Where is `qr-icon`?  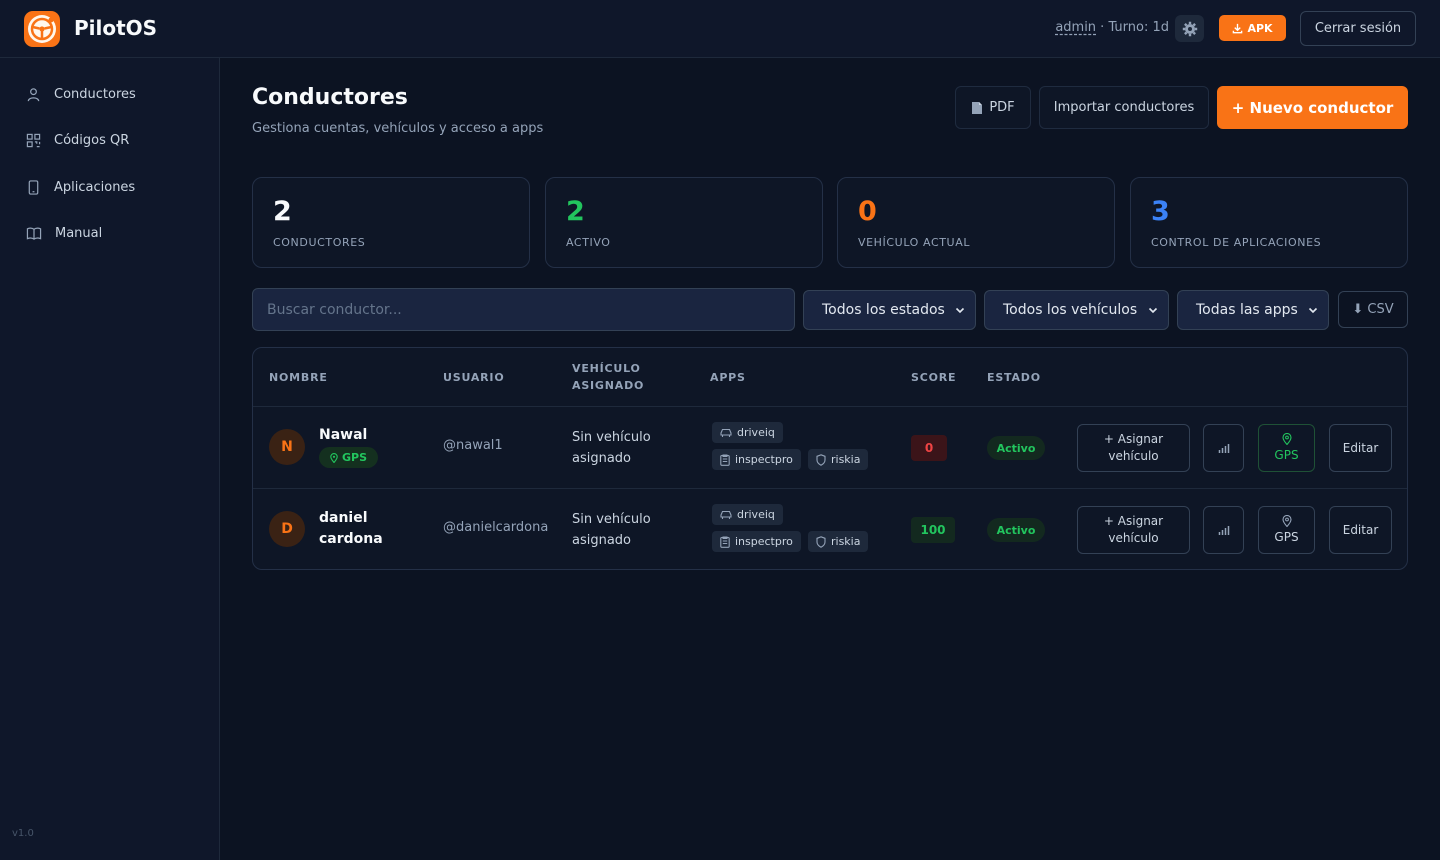 qr-icon is located at coordinates (33, 140).